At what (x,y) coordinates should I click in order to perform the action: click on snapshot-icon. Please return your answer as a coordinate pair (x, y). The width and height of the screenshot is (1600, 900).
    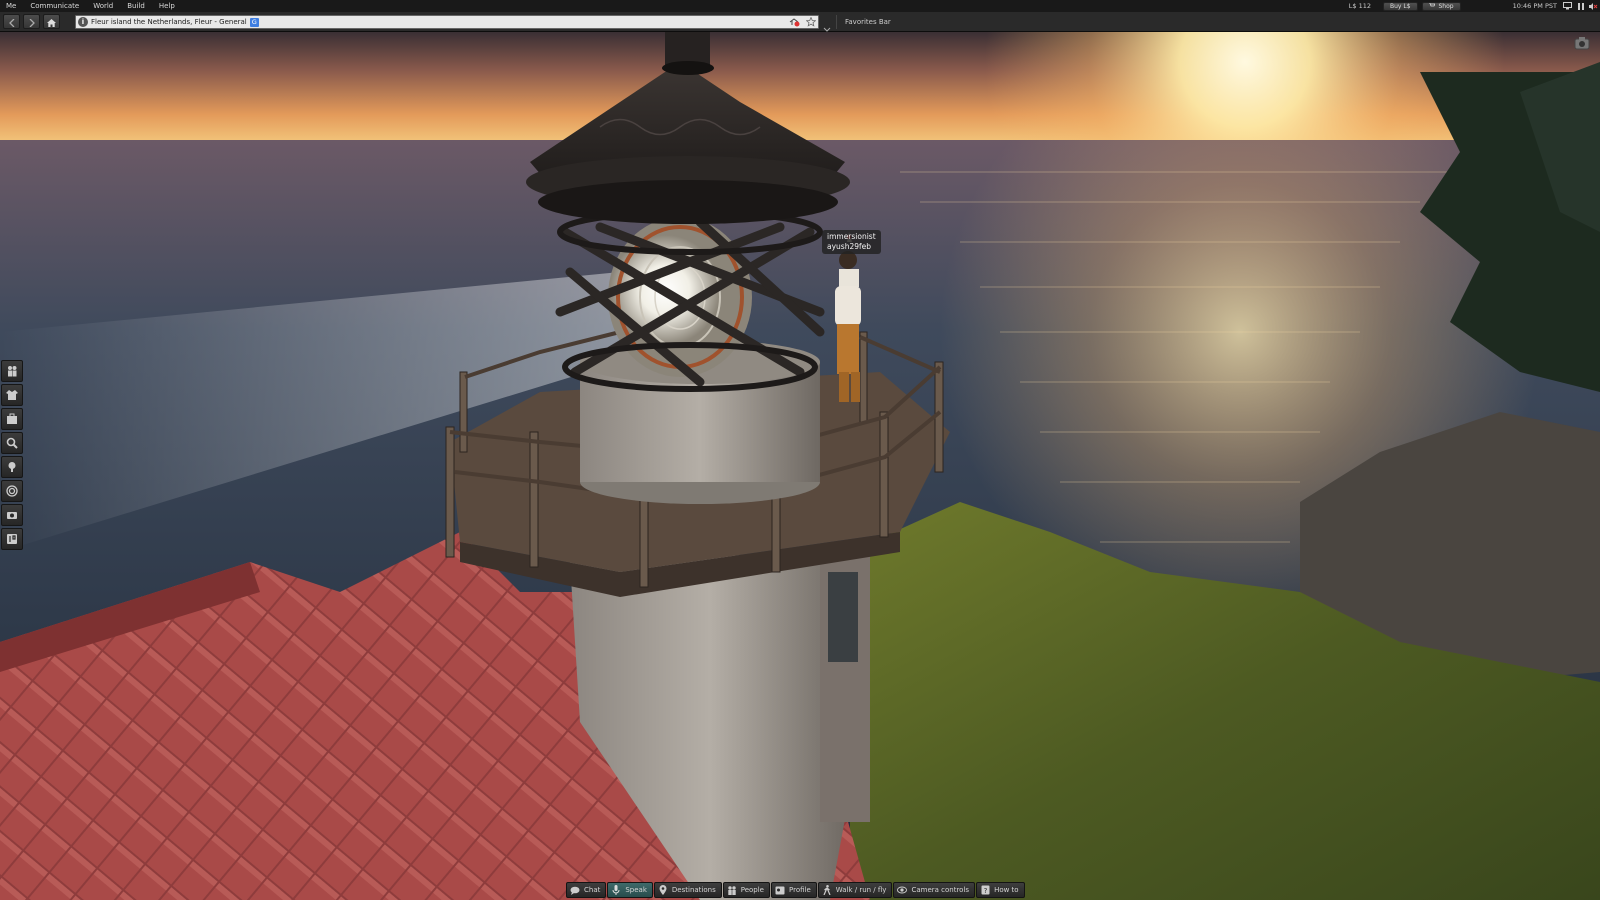
    Looking at the image, I should click on (12, 515).